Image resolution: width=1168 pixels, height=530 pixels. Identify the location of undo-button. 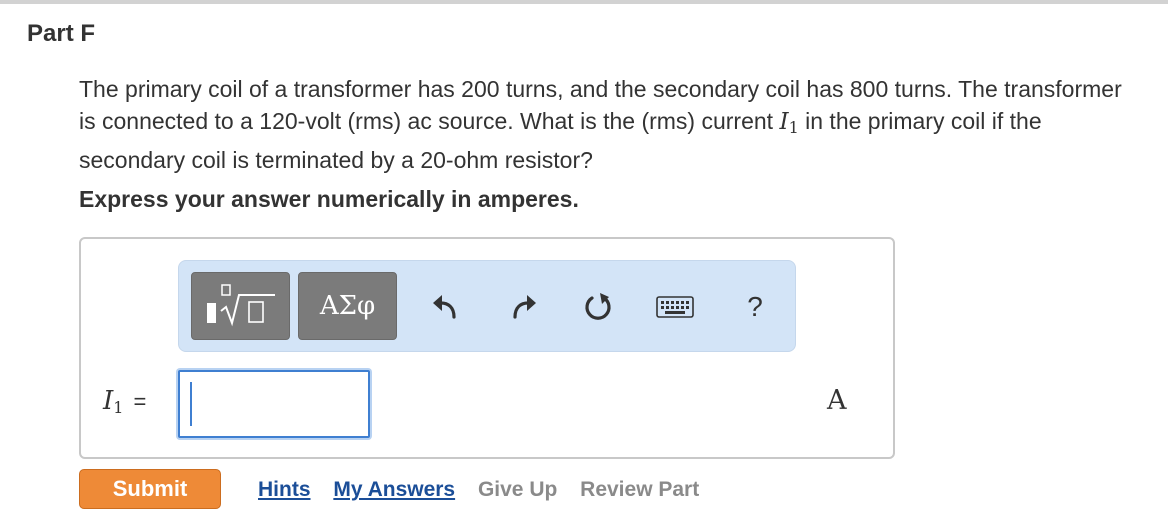
(445, 307).